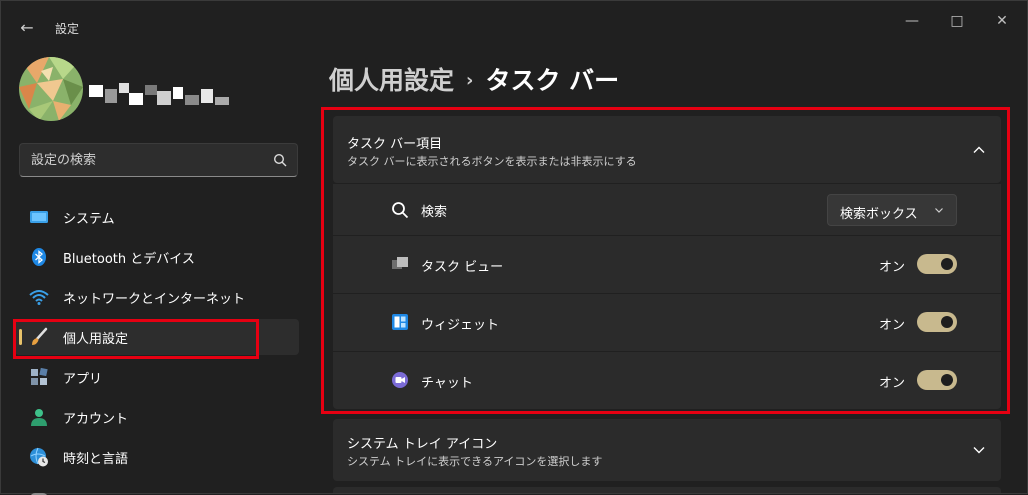 This screenshot has height=495, width=1028. I want to click on sidebar-item-partial, so click(157, 487).